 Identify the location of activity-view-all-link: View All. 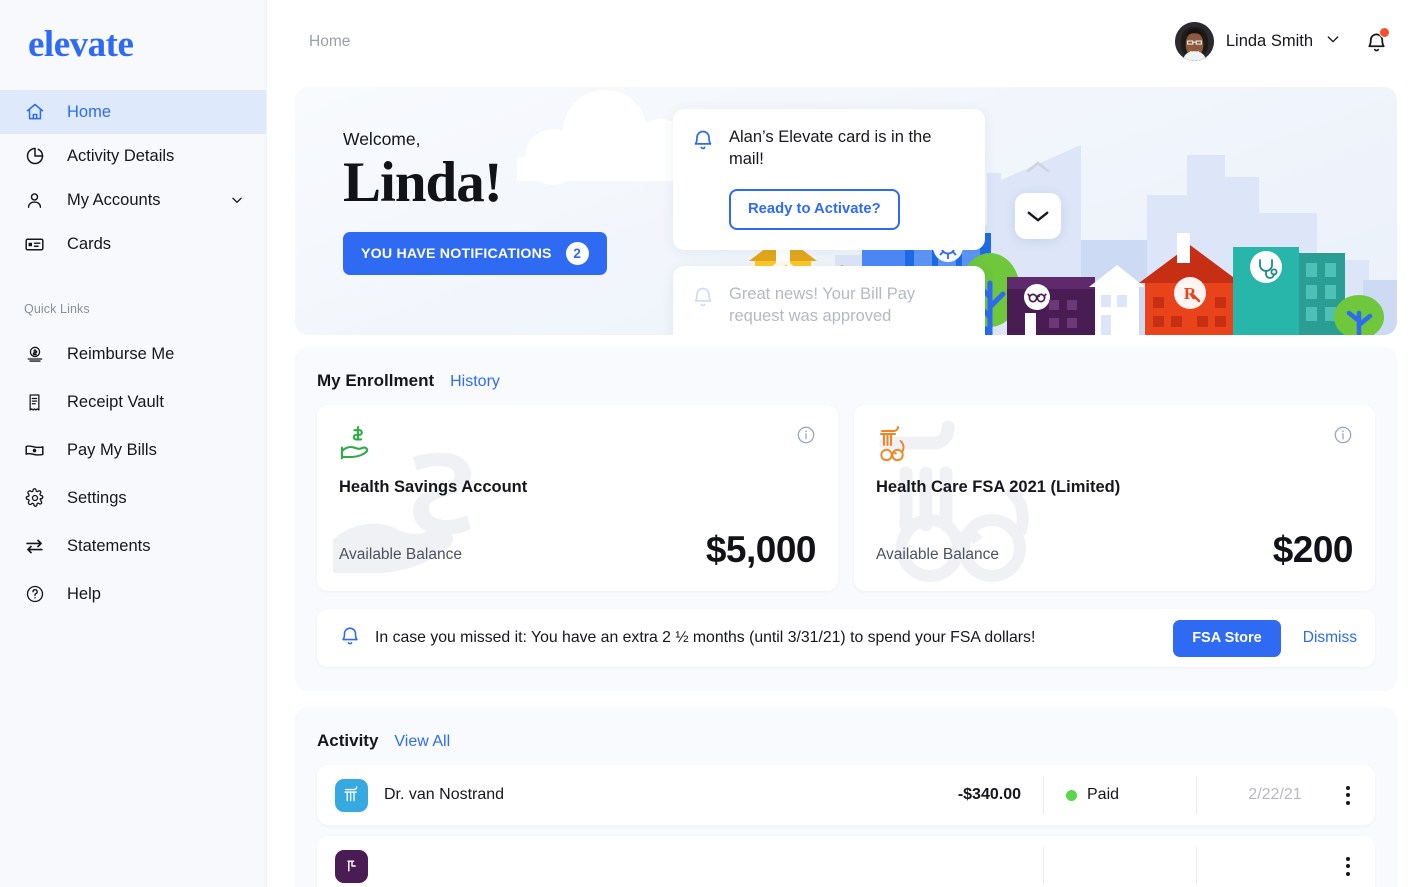
(422, 742).